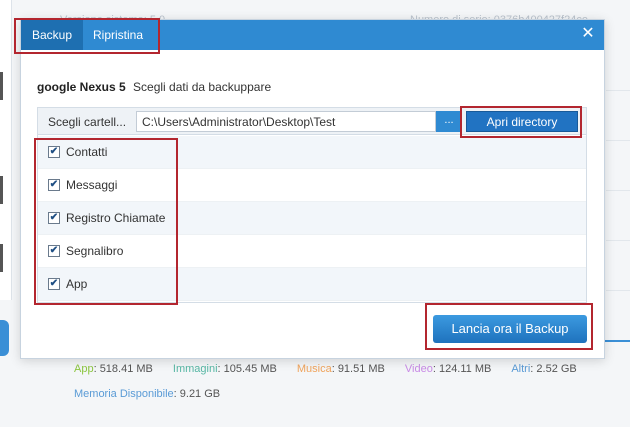  I want to click on background-side-tab, so click(4, 338).